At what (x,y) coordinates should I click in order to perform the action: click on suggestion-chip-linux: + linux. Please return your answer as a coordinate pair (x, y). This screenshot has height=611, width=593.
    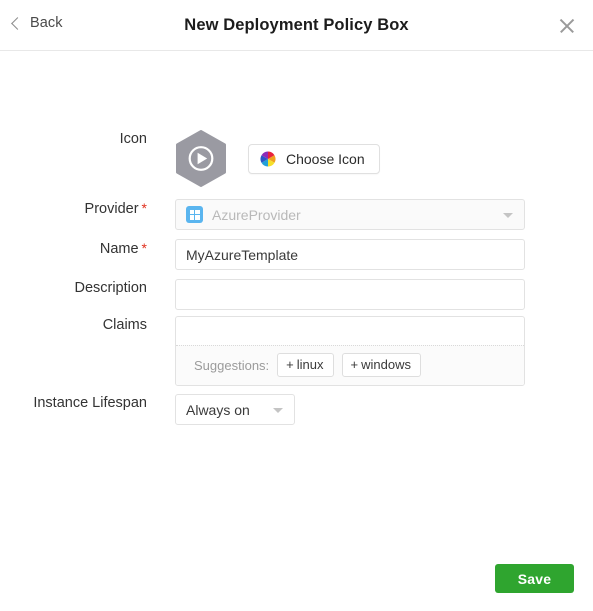
    Looking at the image, I should click on (305, 365).